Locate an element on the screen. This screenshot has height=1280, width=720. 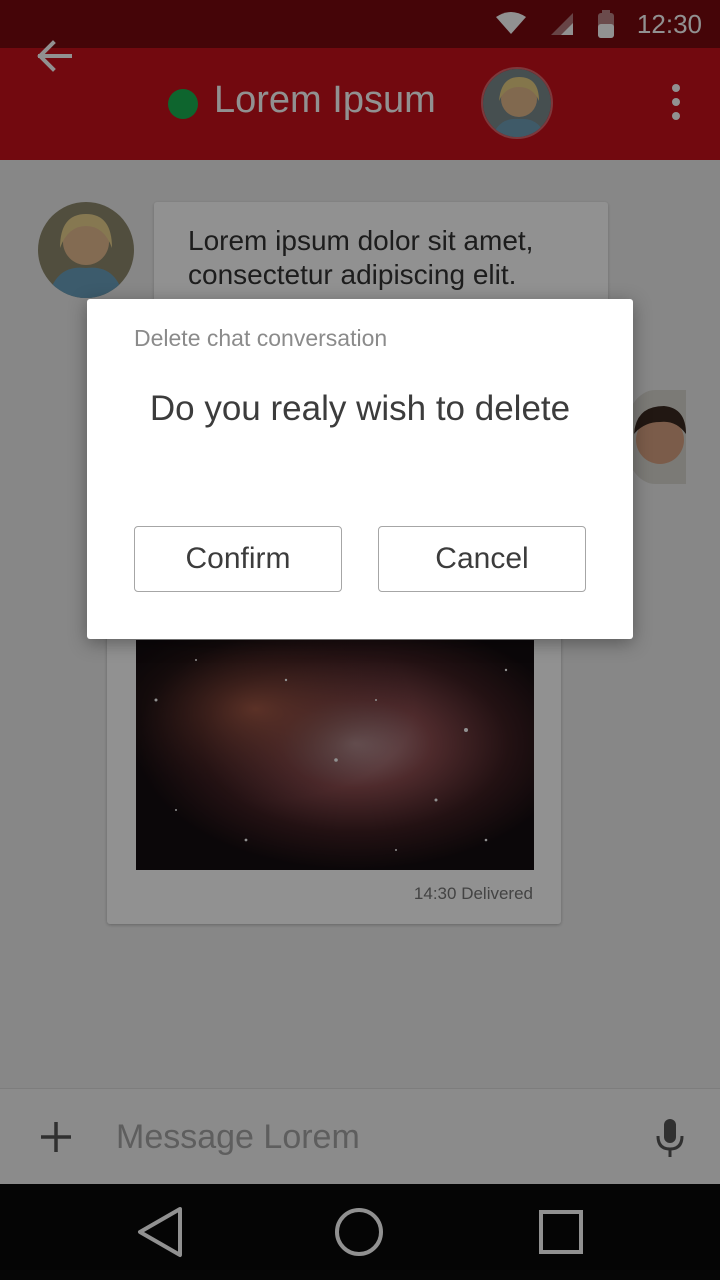
dialog-title: Delete chat conversation is located at coordinates (261, 338).